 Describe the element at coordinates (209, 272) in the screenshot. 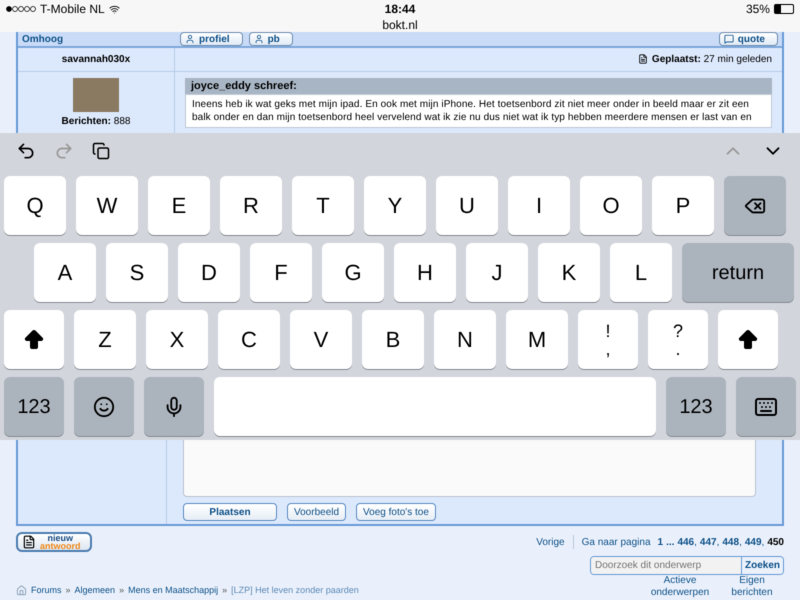

I see `key: D` at that location.